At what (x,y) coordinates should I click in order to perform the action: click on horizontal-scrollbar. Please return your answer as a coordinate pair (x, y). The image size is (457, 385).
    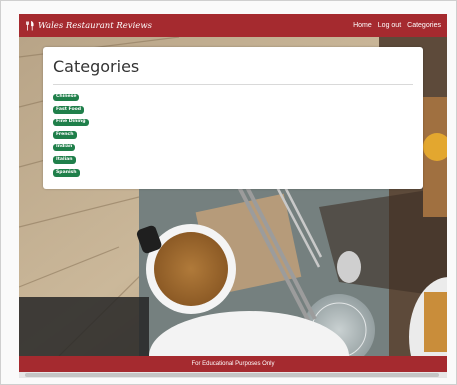
    Looking at the image, I should click on (233, 375).